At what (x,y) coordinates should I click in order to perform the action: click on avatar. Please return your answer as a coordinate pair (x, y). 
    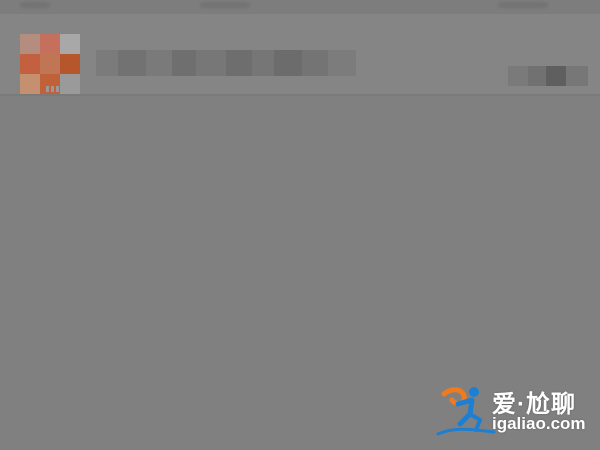
    Looking at the image, I should click on (50, 64).